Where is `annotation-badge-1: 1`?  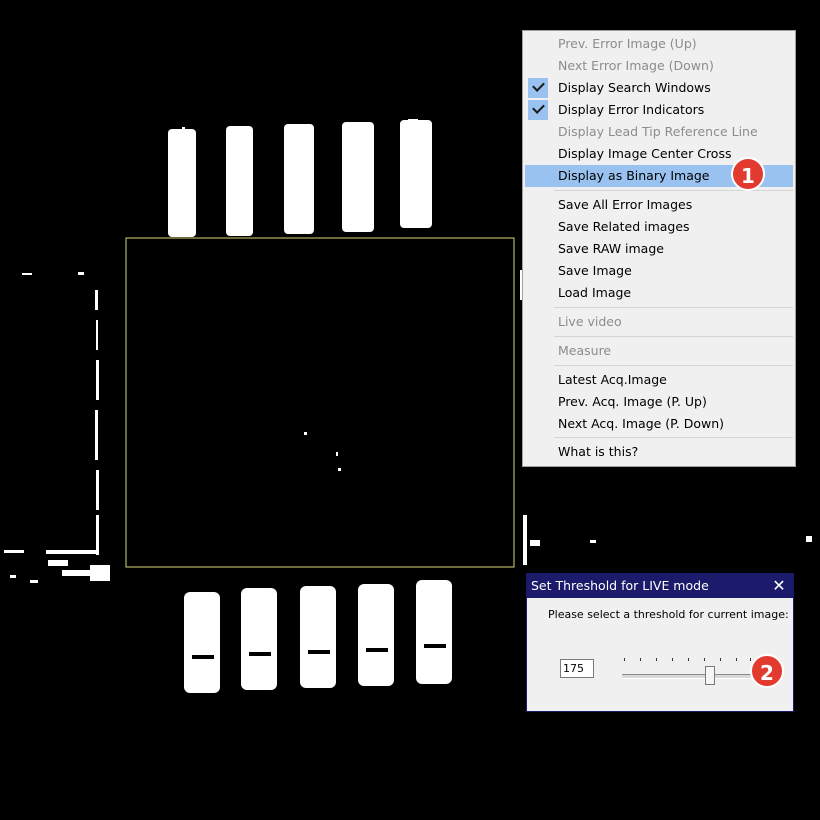 annotation-badge-1: 1 is located at coordinates (748, 174).